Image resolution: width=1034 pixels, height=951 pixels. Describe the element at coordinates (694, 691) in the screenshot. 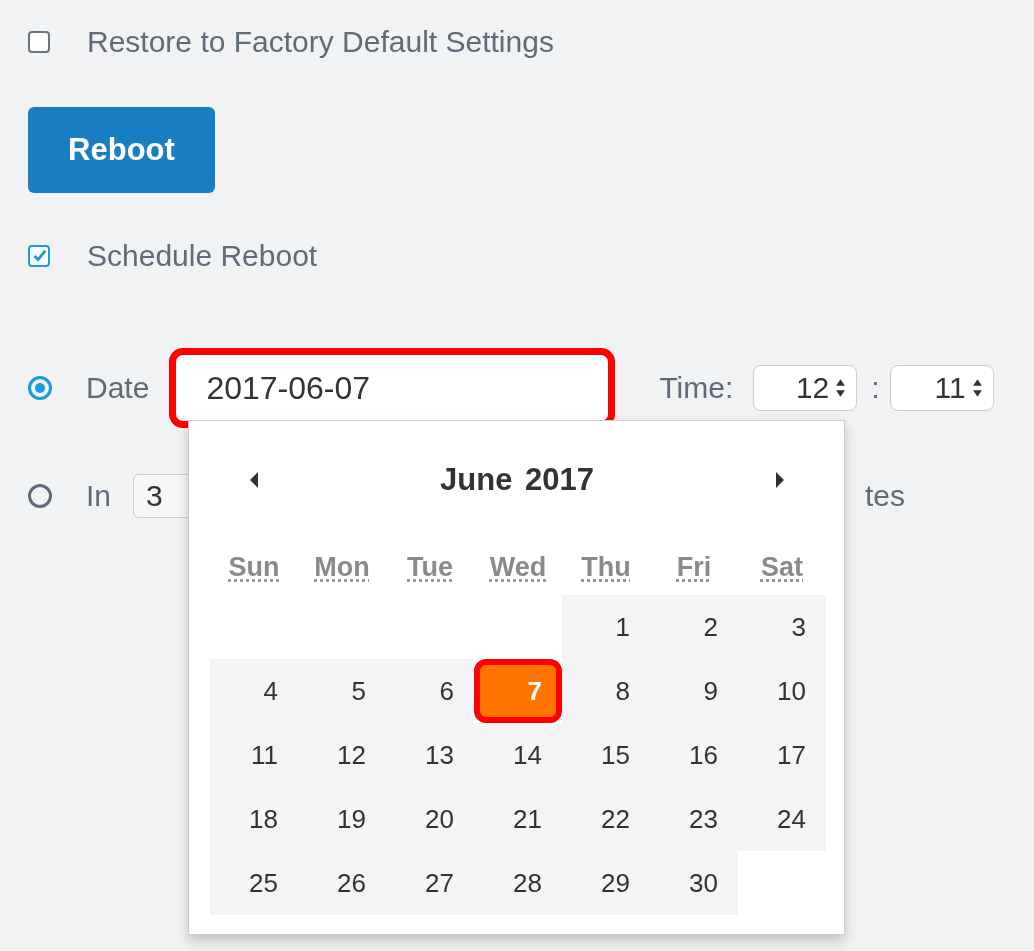

I see `calendar-day: 9` at that location.